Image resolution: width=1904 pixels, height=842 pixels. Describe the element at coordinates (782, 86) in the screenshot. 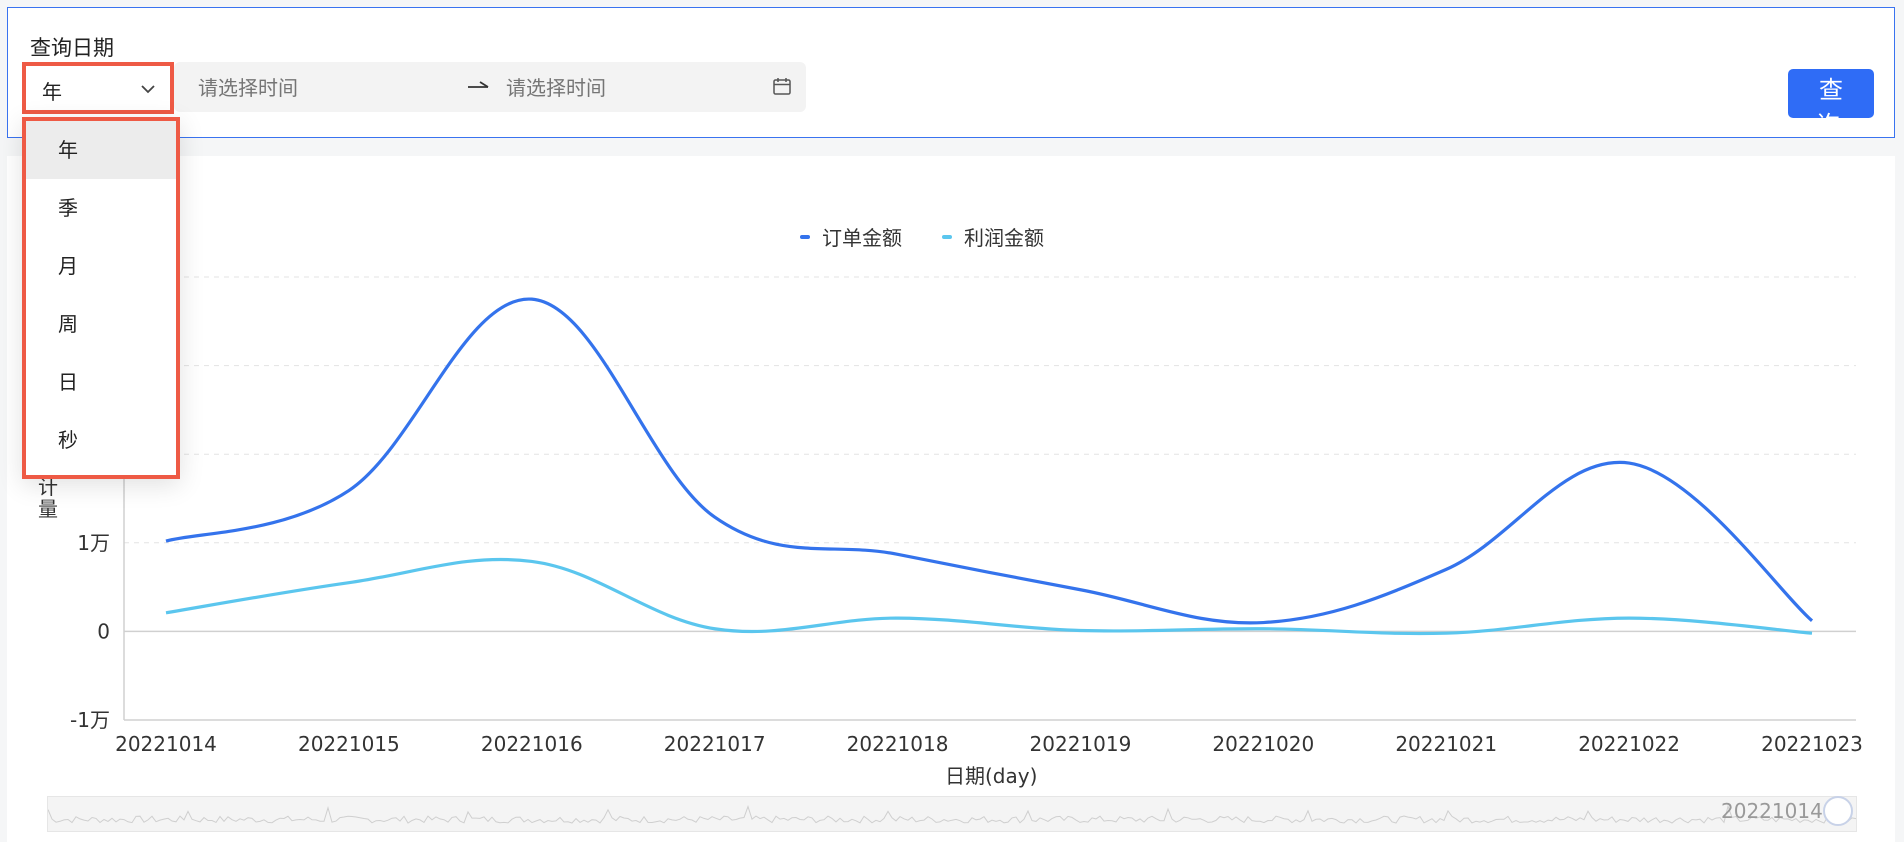

I see `calendar-icon` at that location.